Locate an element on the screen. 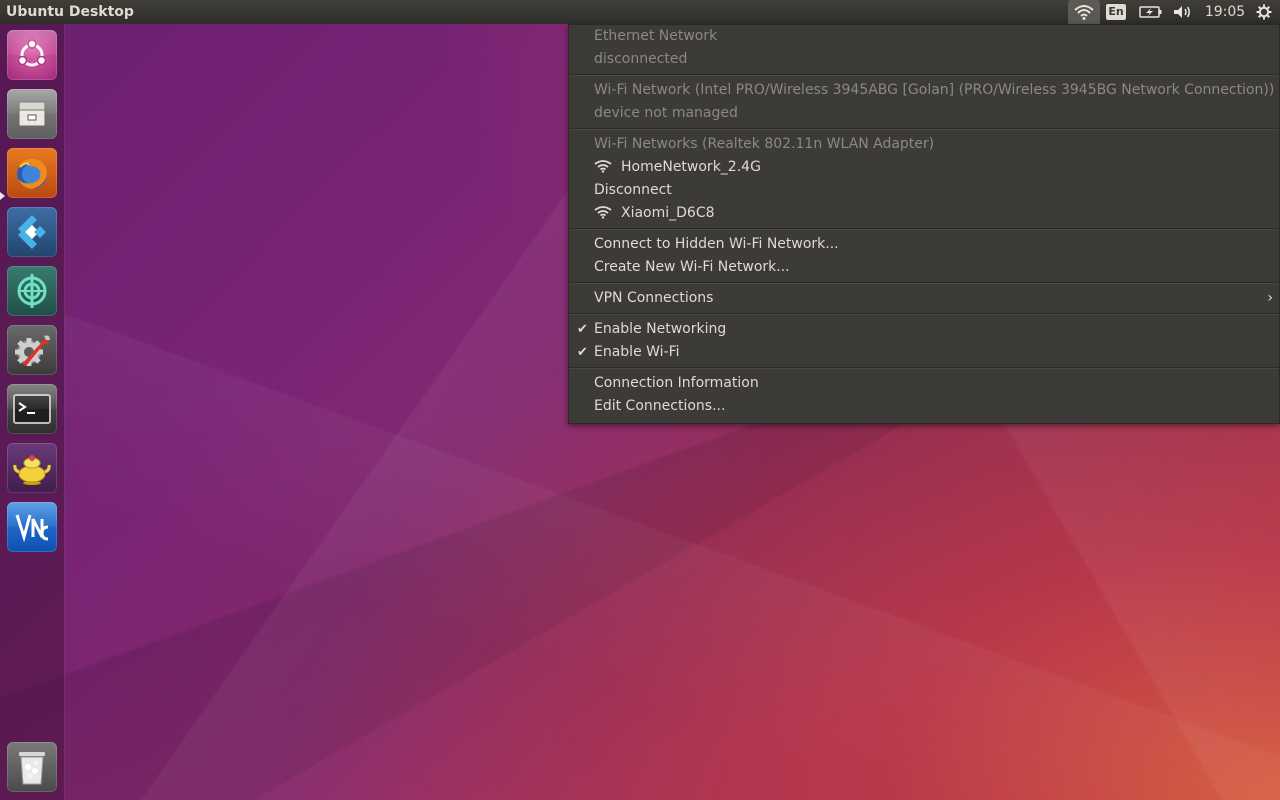  trash-icon is located at coordinates (32, 768).